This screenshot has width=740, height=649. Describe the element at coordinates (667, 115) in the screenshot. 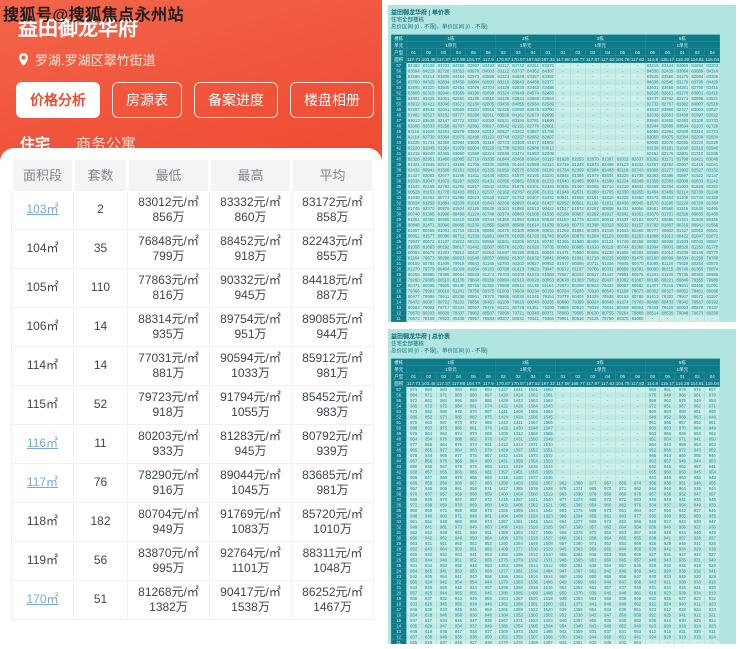

I see `sheet-cell: 82863` at that location.